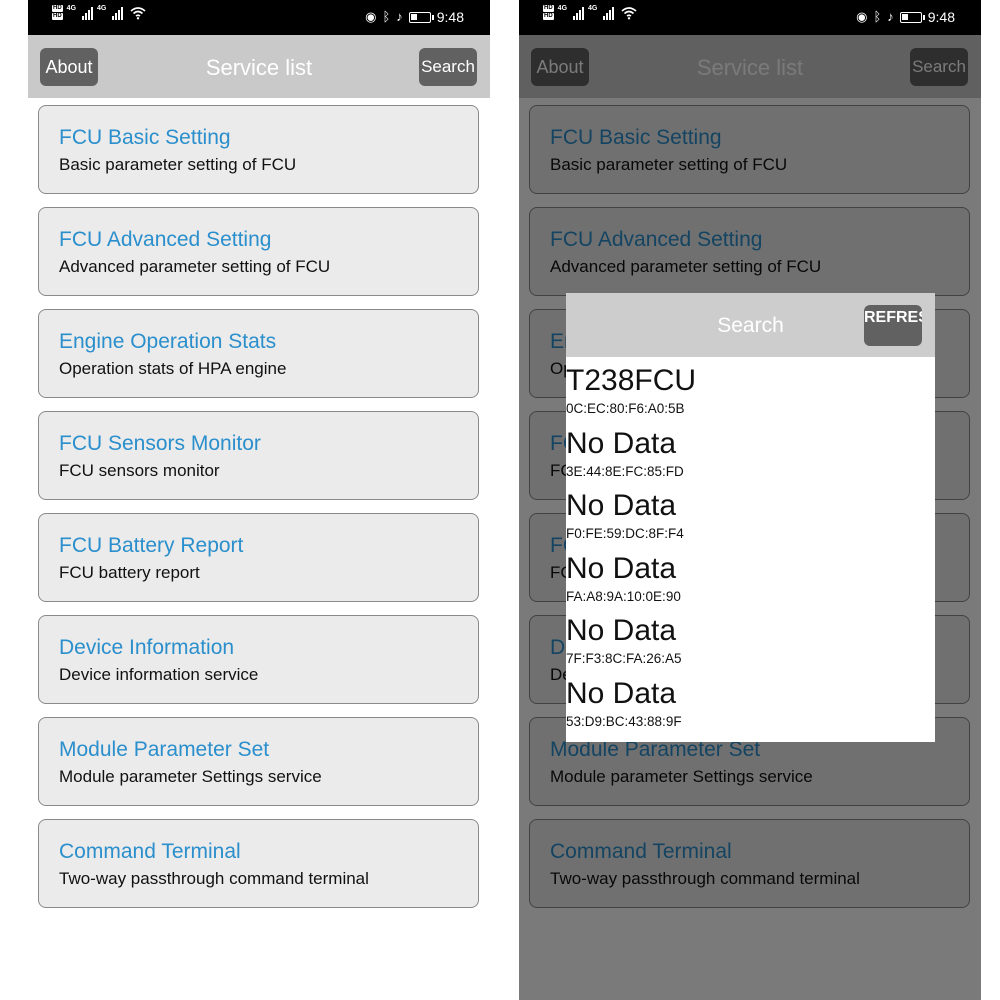  What do you see at coordinates (173, 368) in the screenshot?
I see `service-description: Operation stats of HPA engine` at bounding box center [173, 368].